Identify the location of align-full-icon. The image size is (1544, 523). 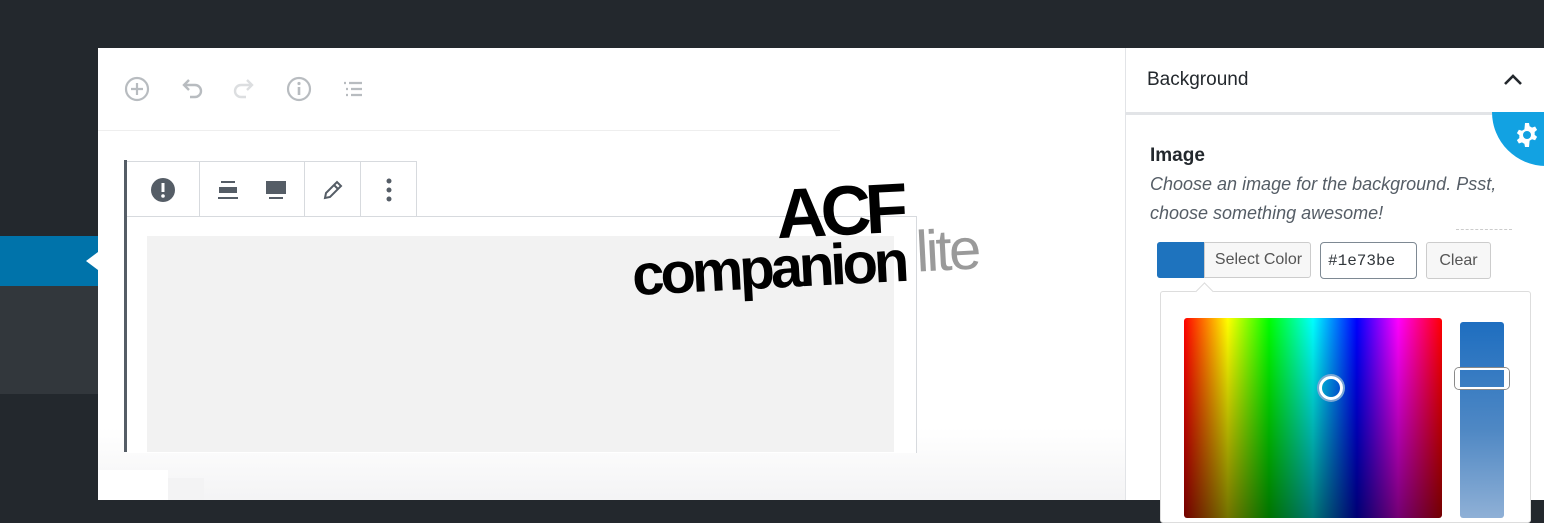
(276, 189).